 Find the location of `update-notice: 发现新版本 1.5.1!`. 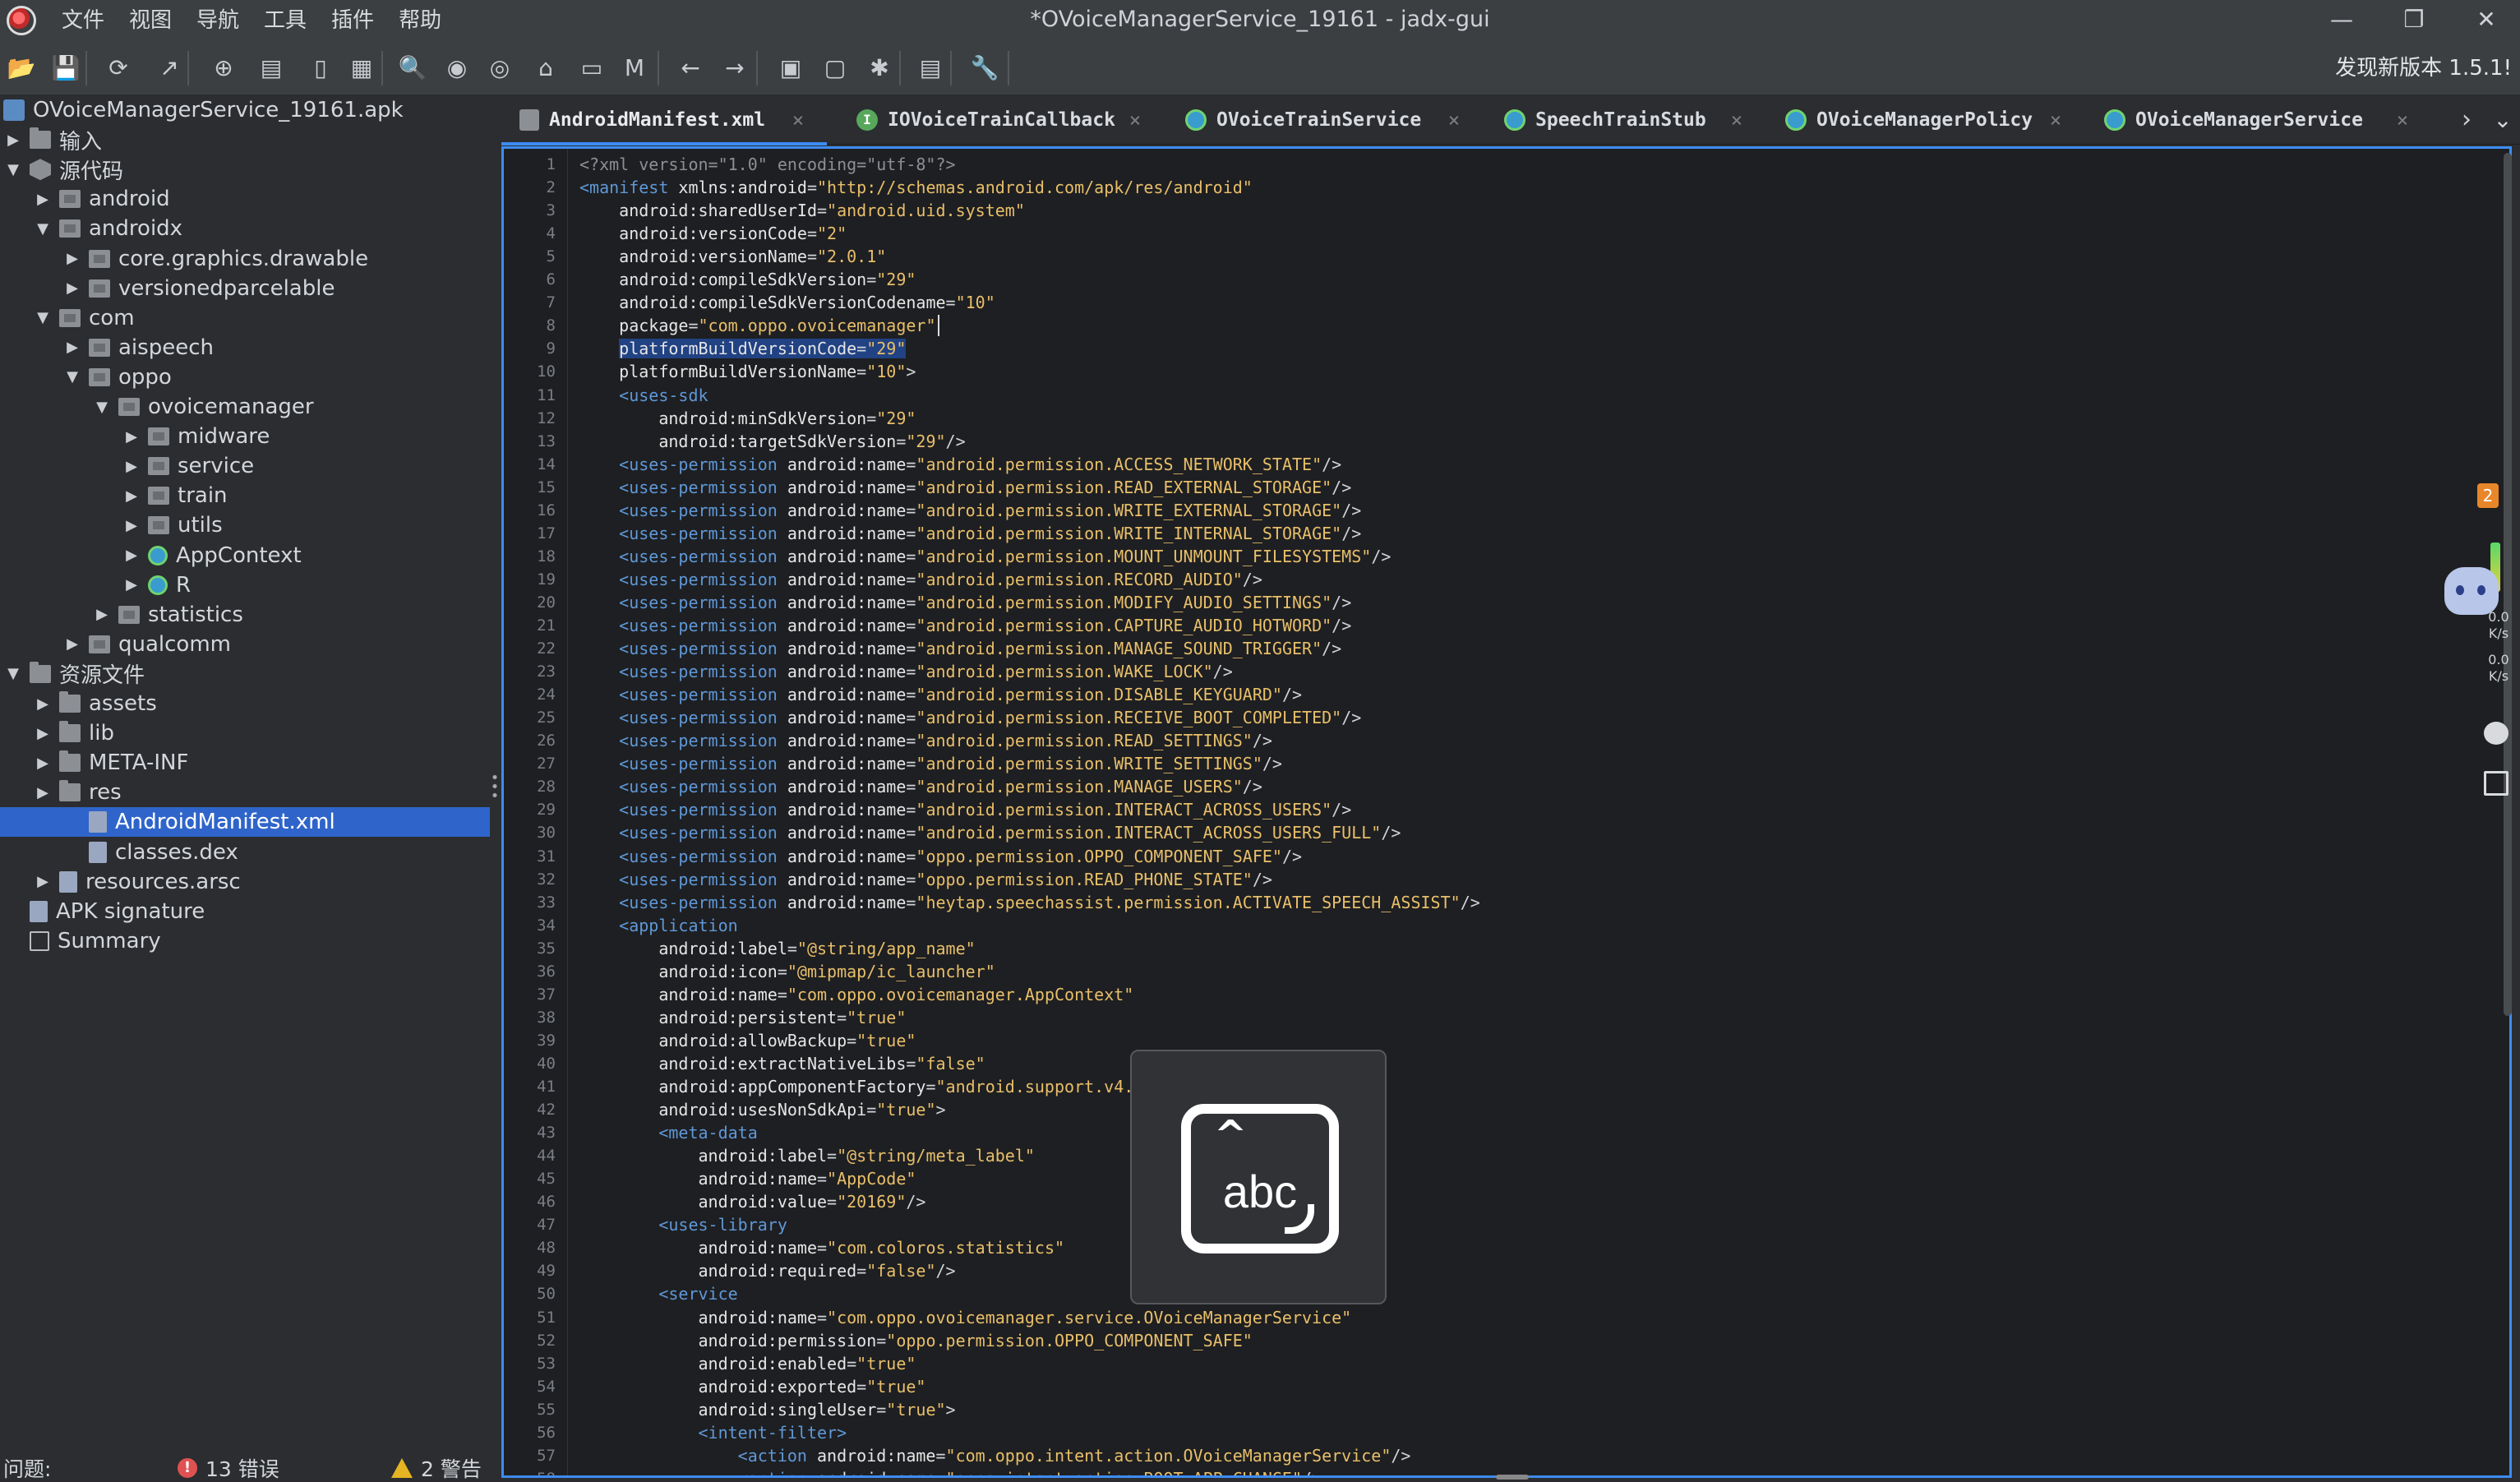

update-notice: 发现新版本 1.5.1! is located at coordinates (2423, 68).